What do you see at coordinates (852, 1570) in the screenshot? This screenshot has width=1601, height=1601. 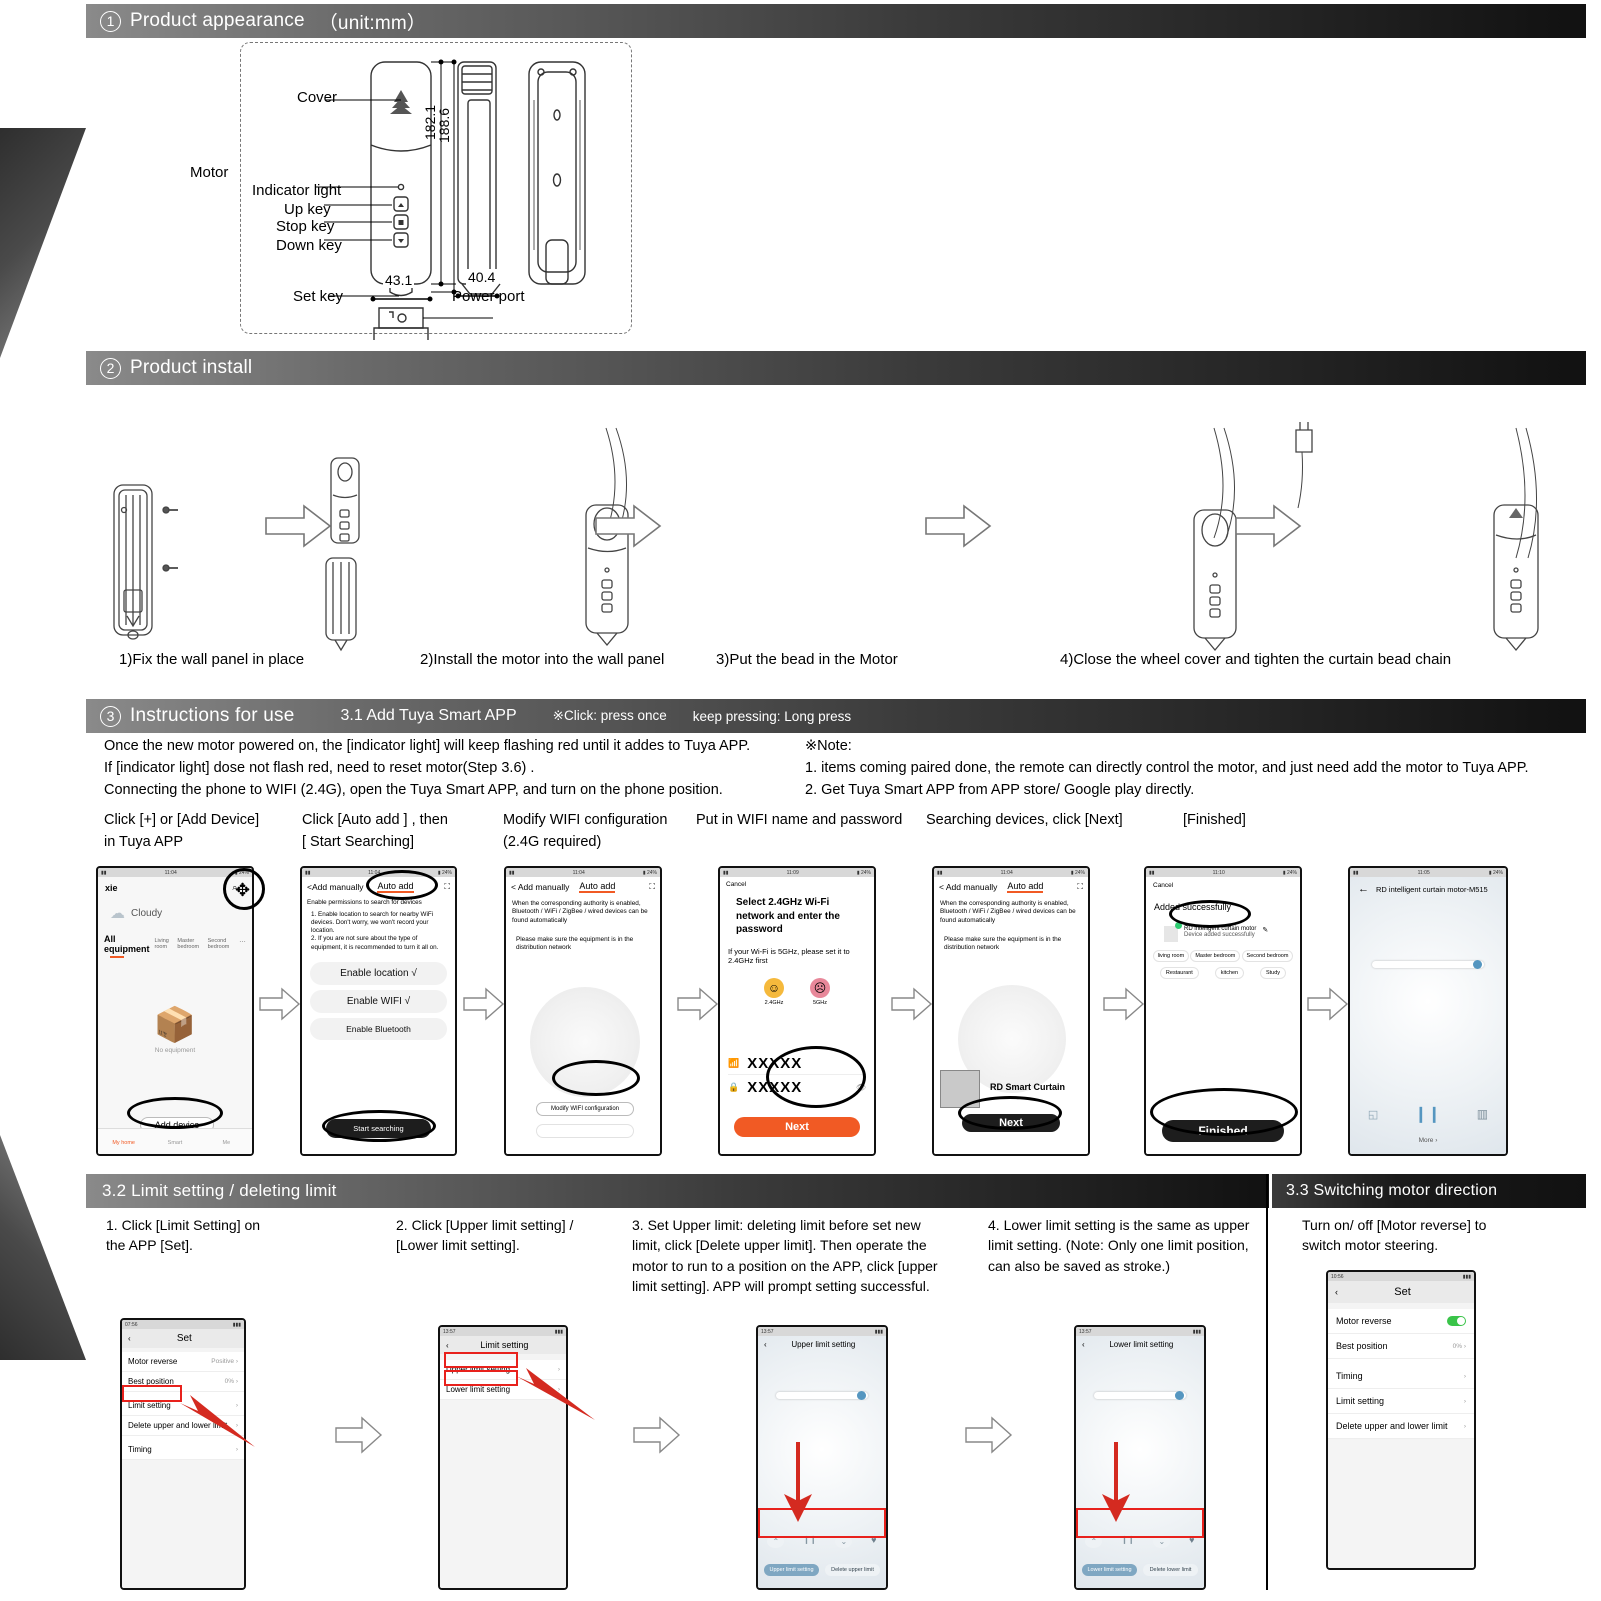 I see `delete-upper-limit-button: Delete upper limit` at bounding box center [852, 1570].